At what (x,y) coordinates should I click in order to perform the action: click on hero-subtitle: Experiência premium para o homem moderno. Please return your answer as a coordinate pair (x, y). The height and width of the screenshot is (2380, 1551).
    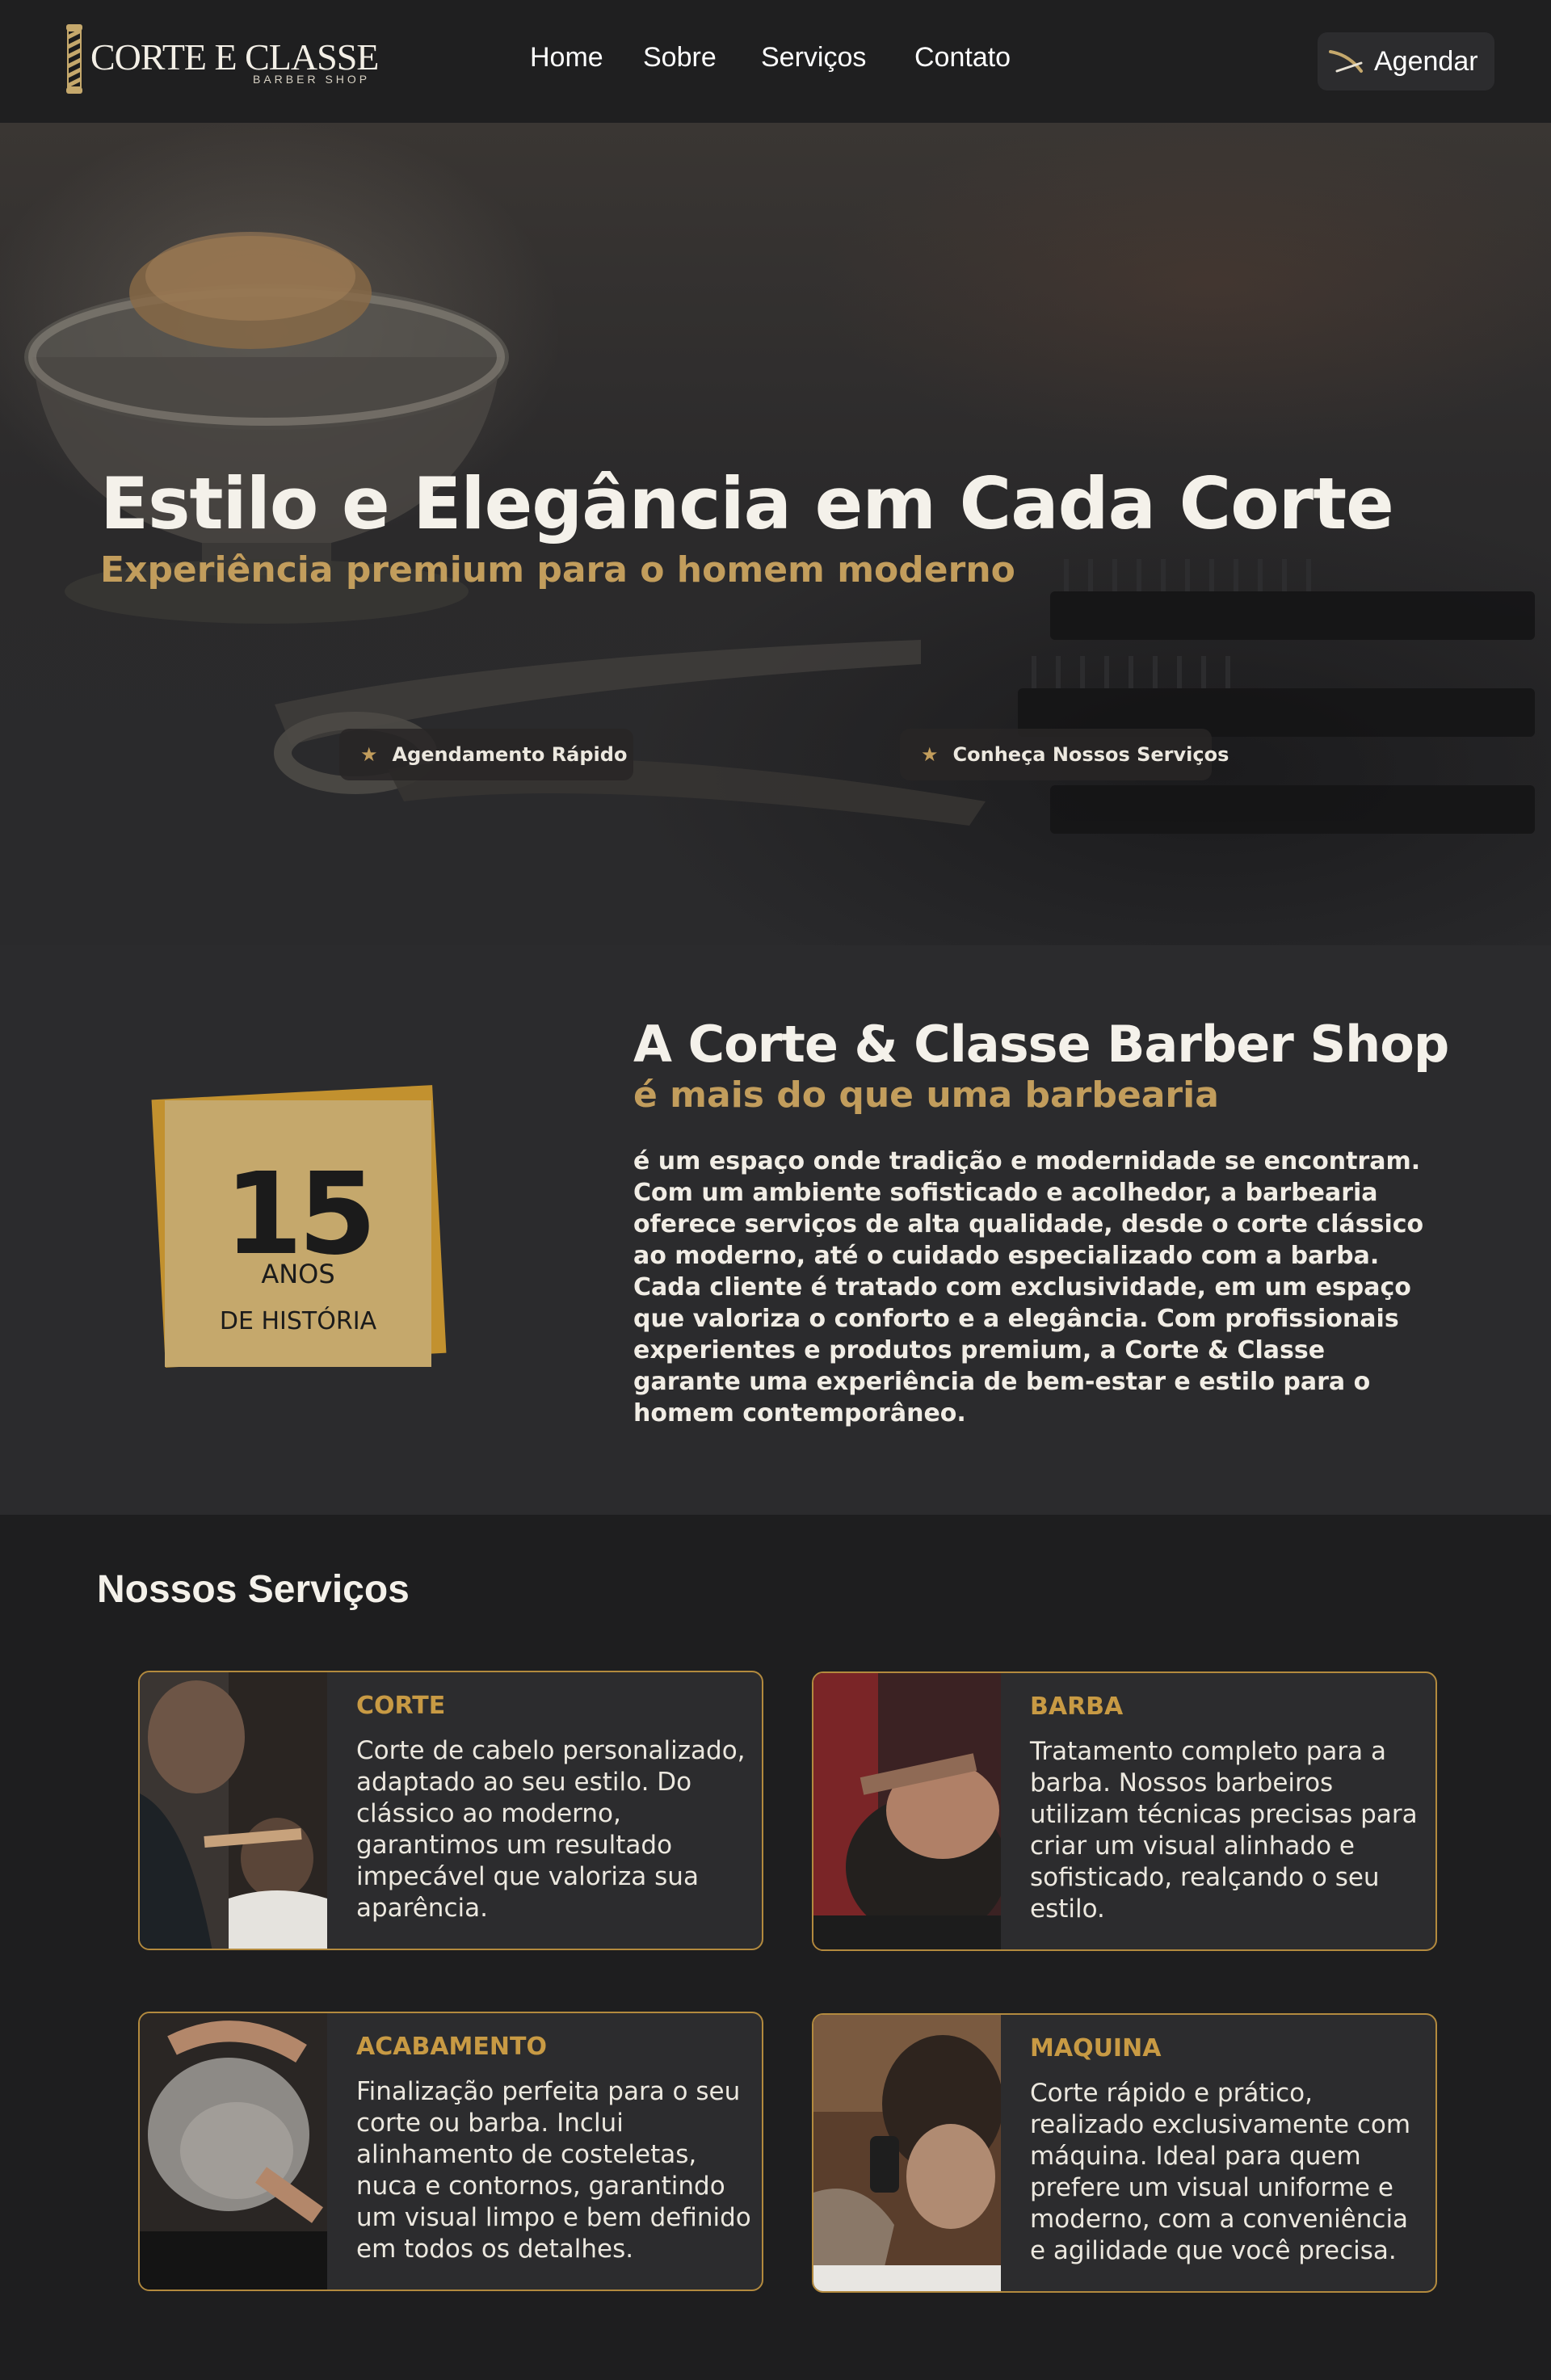
    Looking at the image, I should click on (557, 570).